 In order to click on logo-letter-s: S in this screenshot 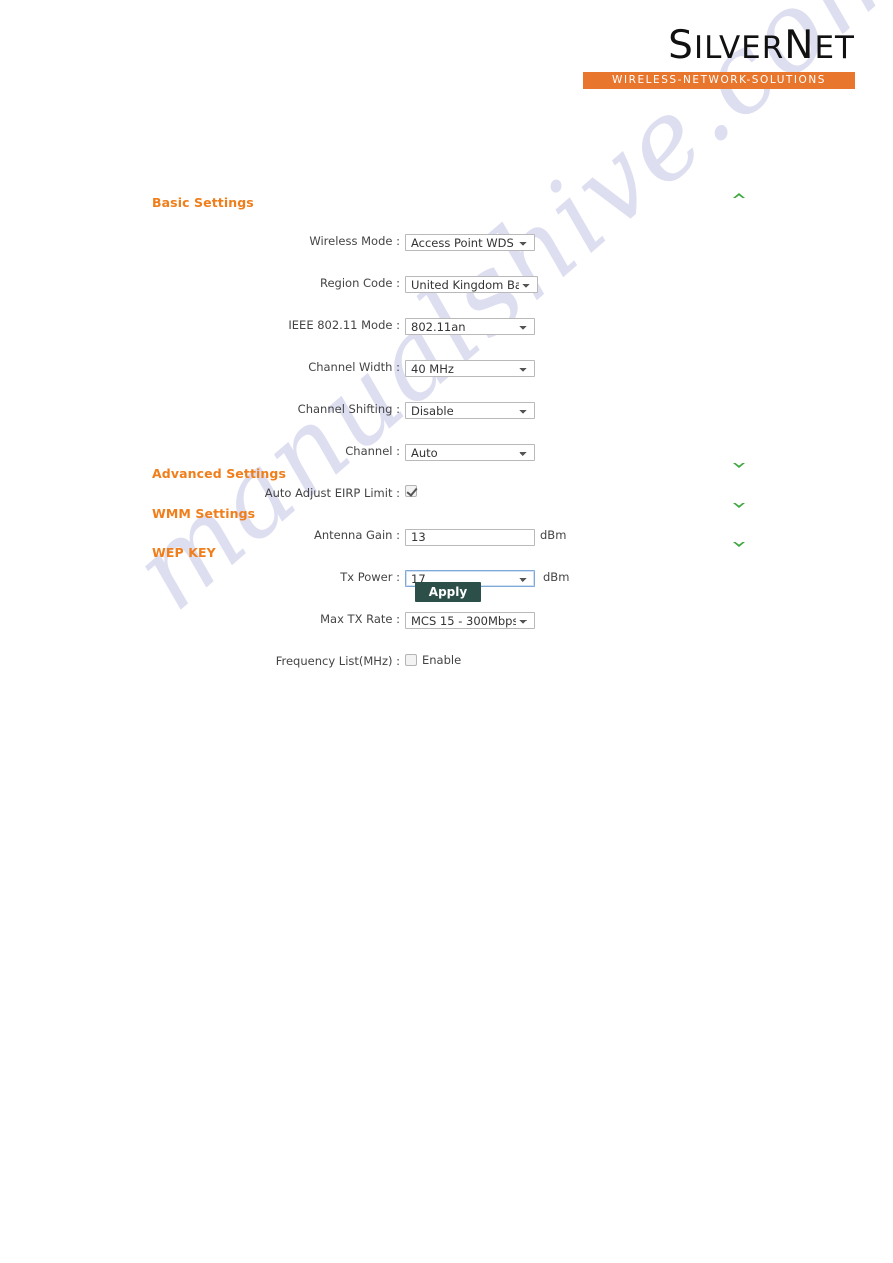, I will do `click(681, 45)`.